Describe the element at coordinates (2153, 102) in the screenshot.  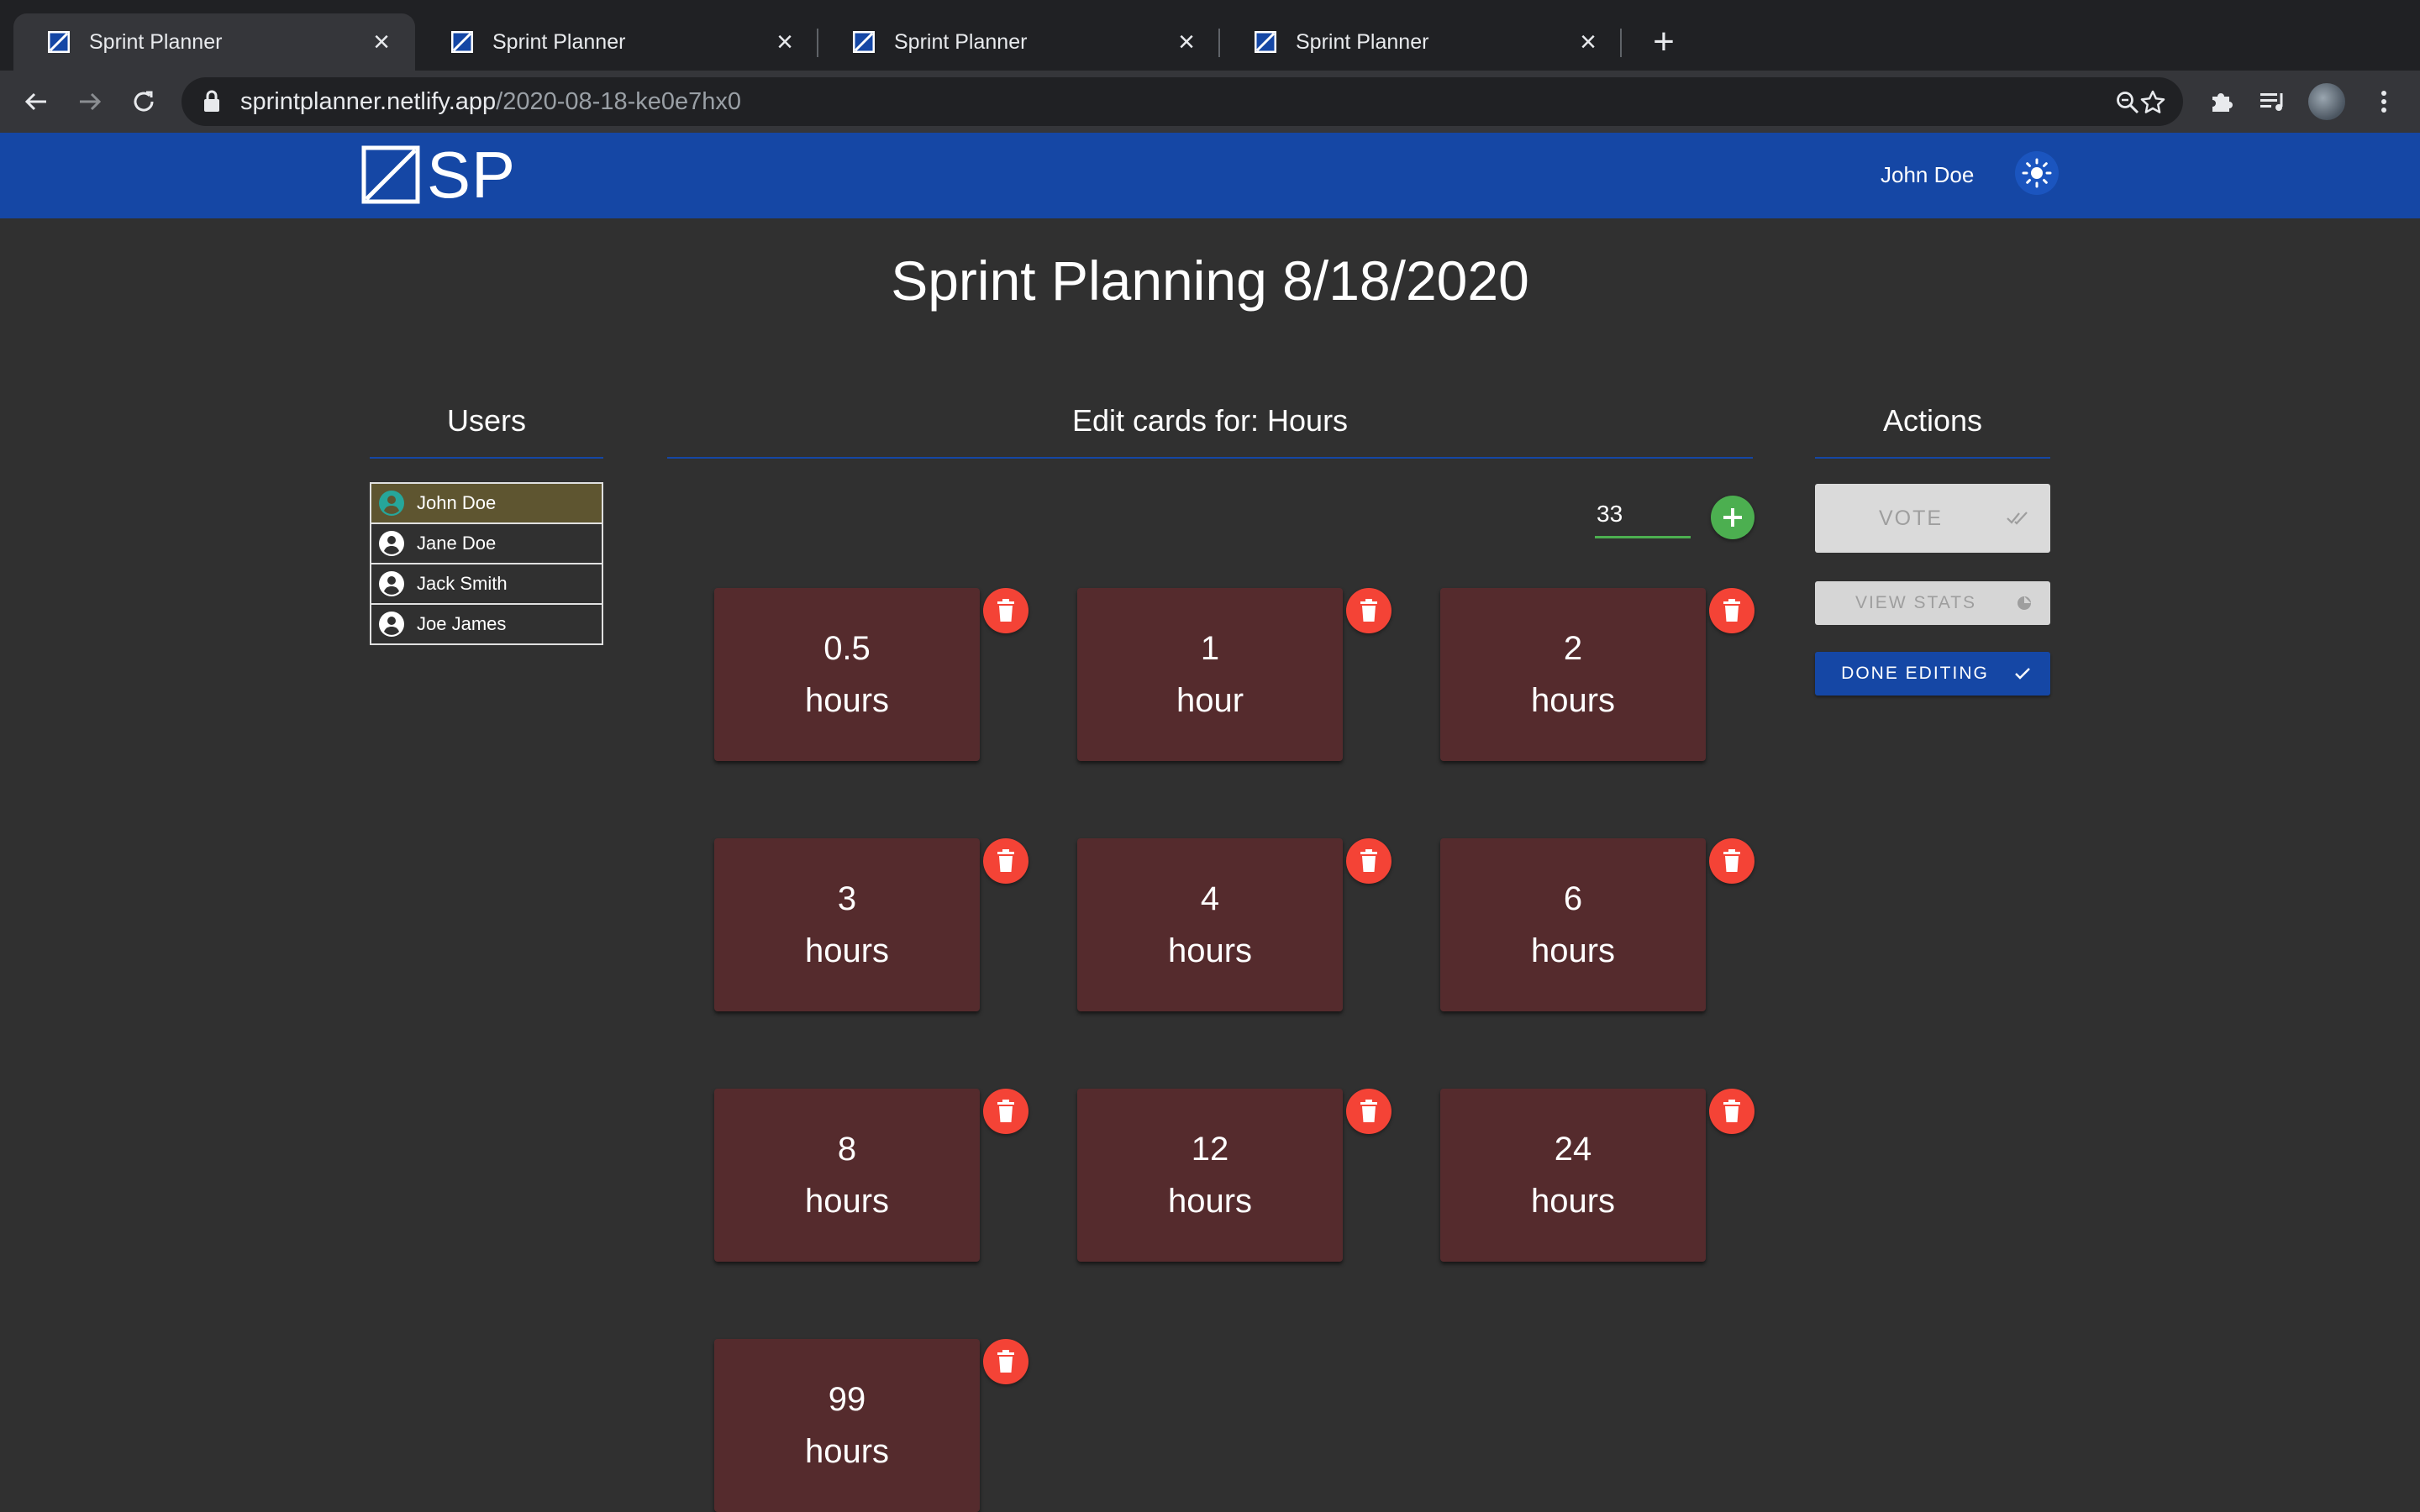
I see `bookmark-star-icon` at that location.